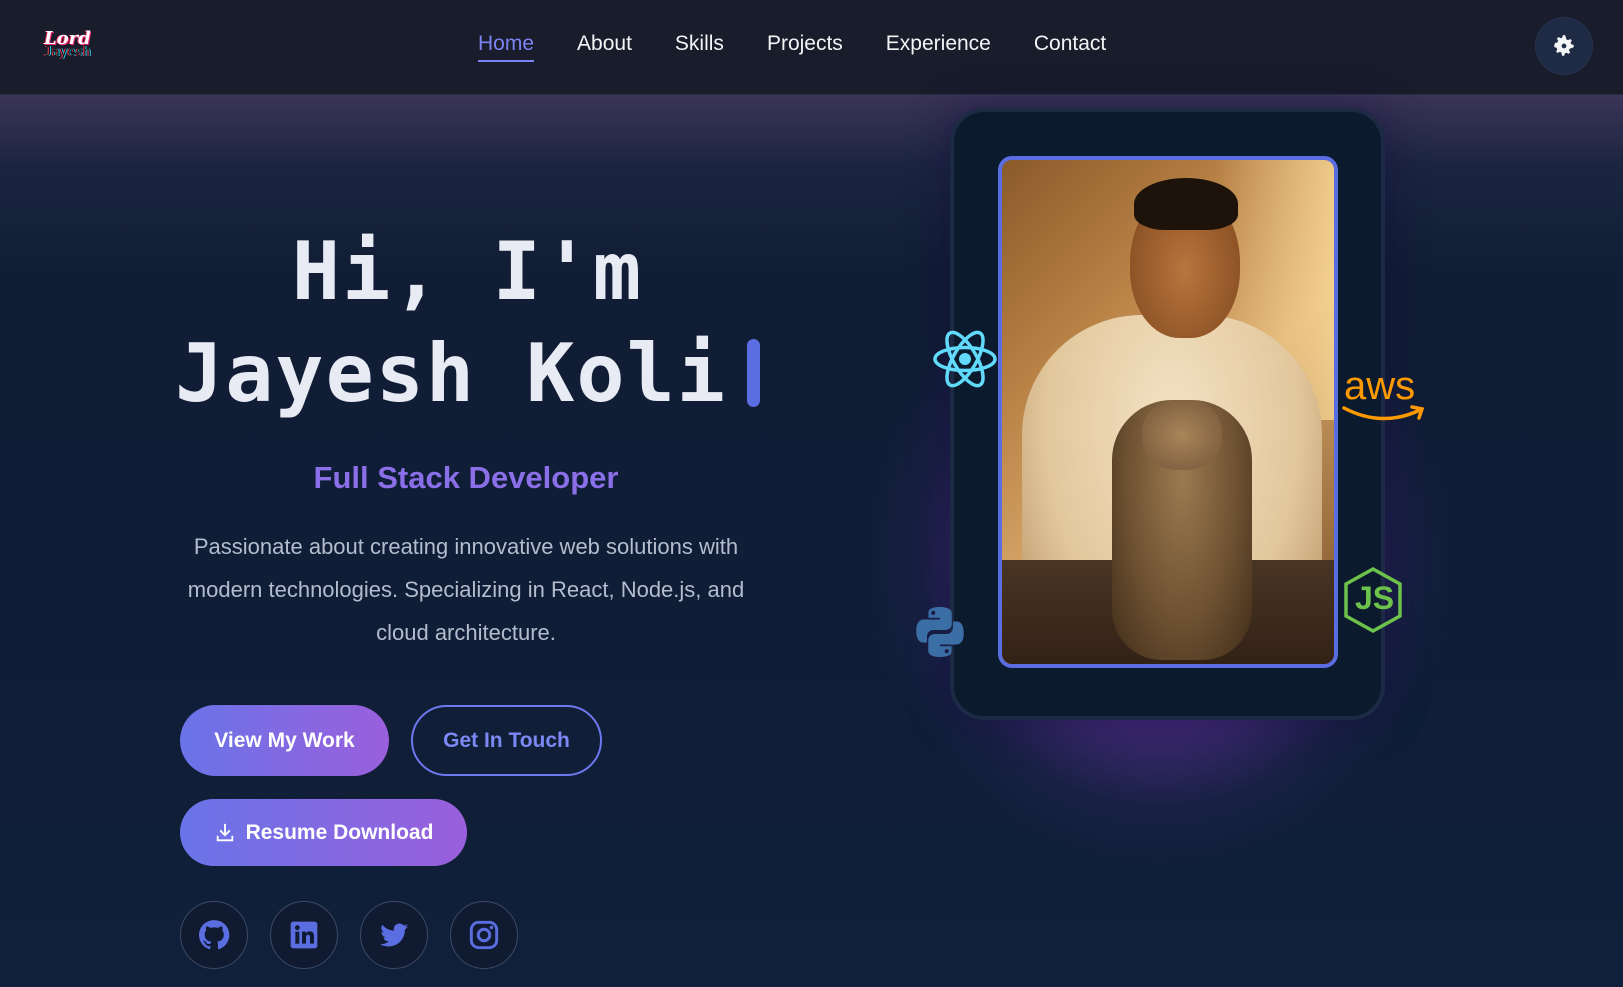 This screenshot has height=987, width=1623. What do you see at coordinates (699, 47) in the screenshot?
I see `nav-link-skills: Skills` at bounding box center [699, 47].